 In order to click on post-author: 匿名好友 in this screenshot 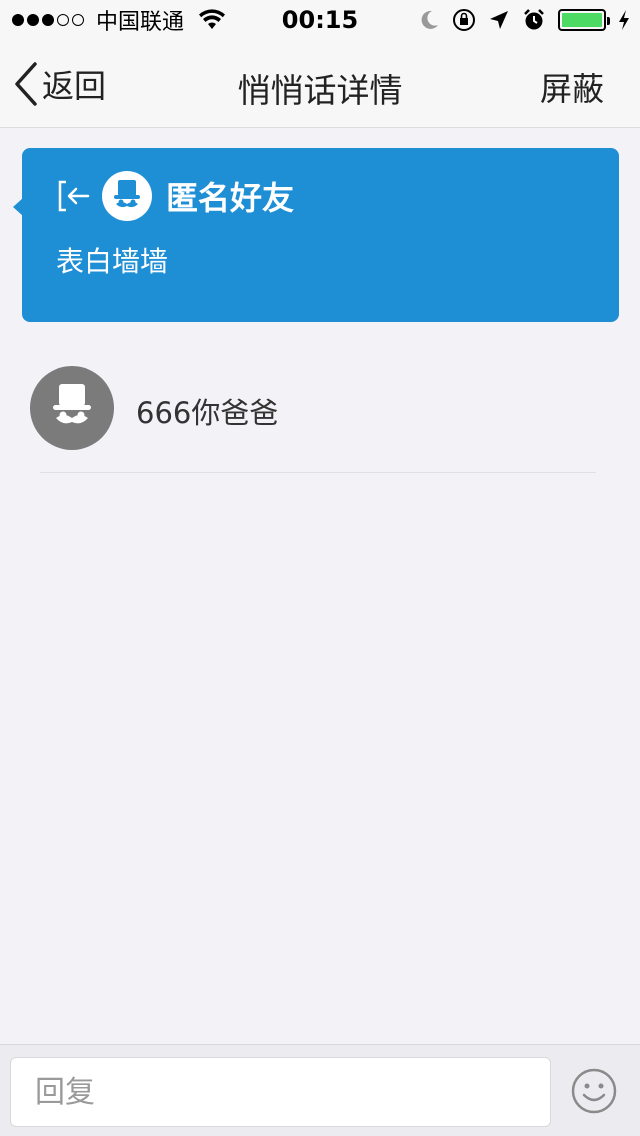, I will do `click(230, 198)`.